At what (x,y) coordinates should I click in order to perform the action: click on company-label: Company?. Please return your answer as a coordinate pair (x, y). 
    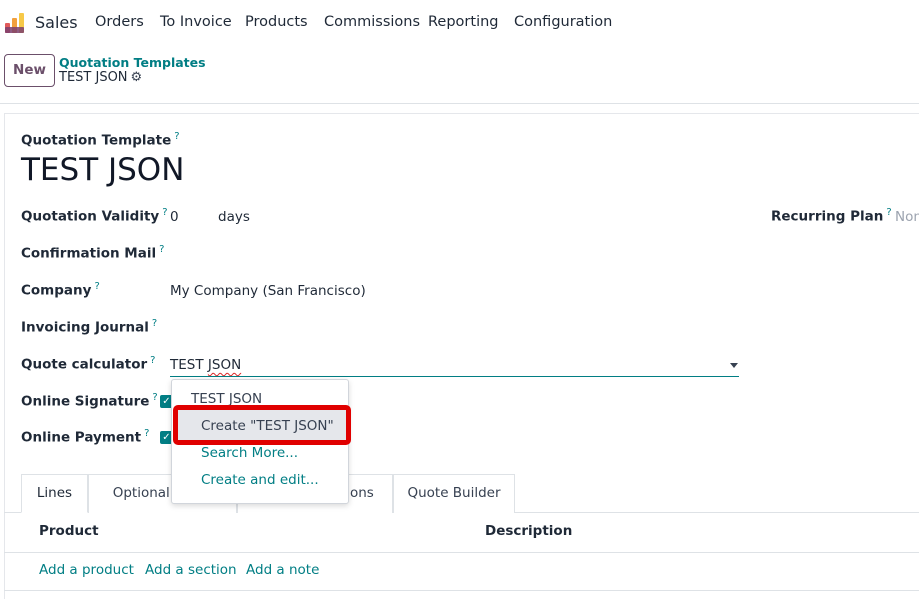
    Looking at the image, I should click on (60, 290).